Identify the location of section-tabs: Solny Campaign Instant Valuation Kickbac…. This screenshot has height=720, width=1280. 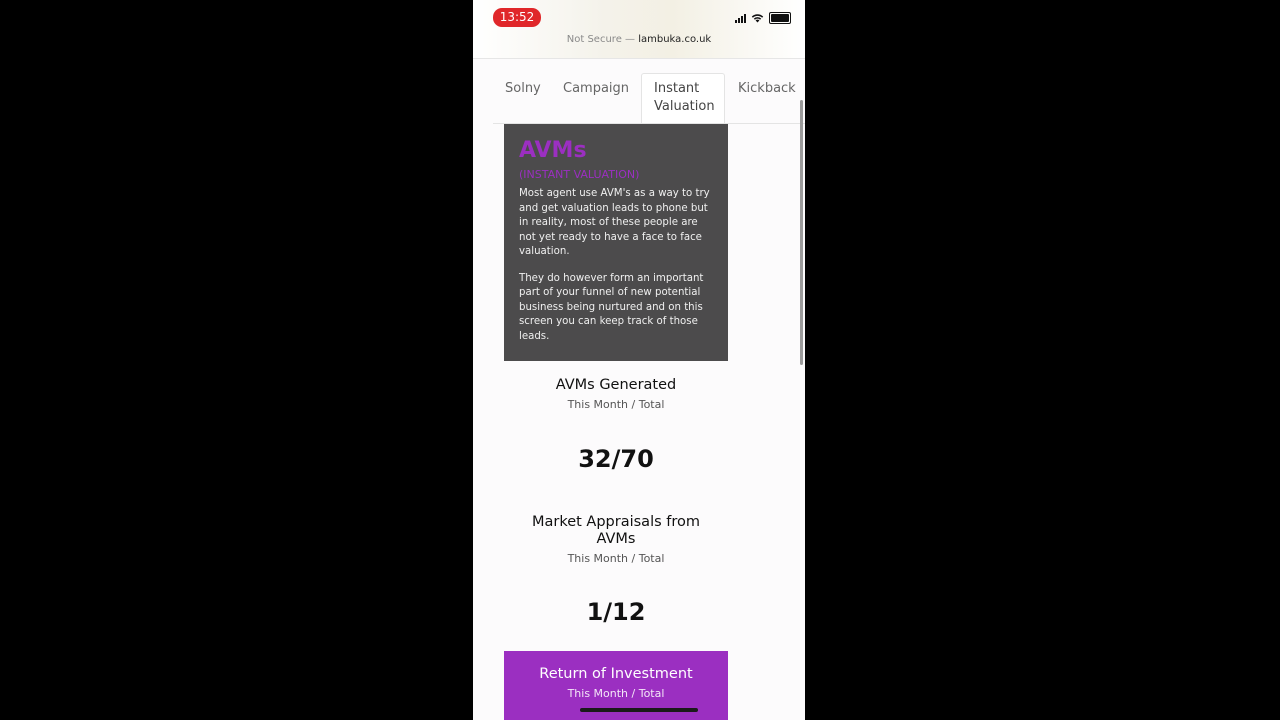
(649, 98).